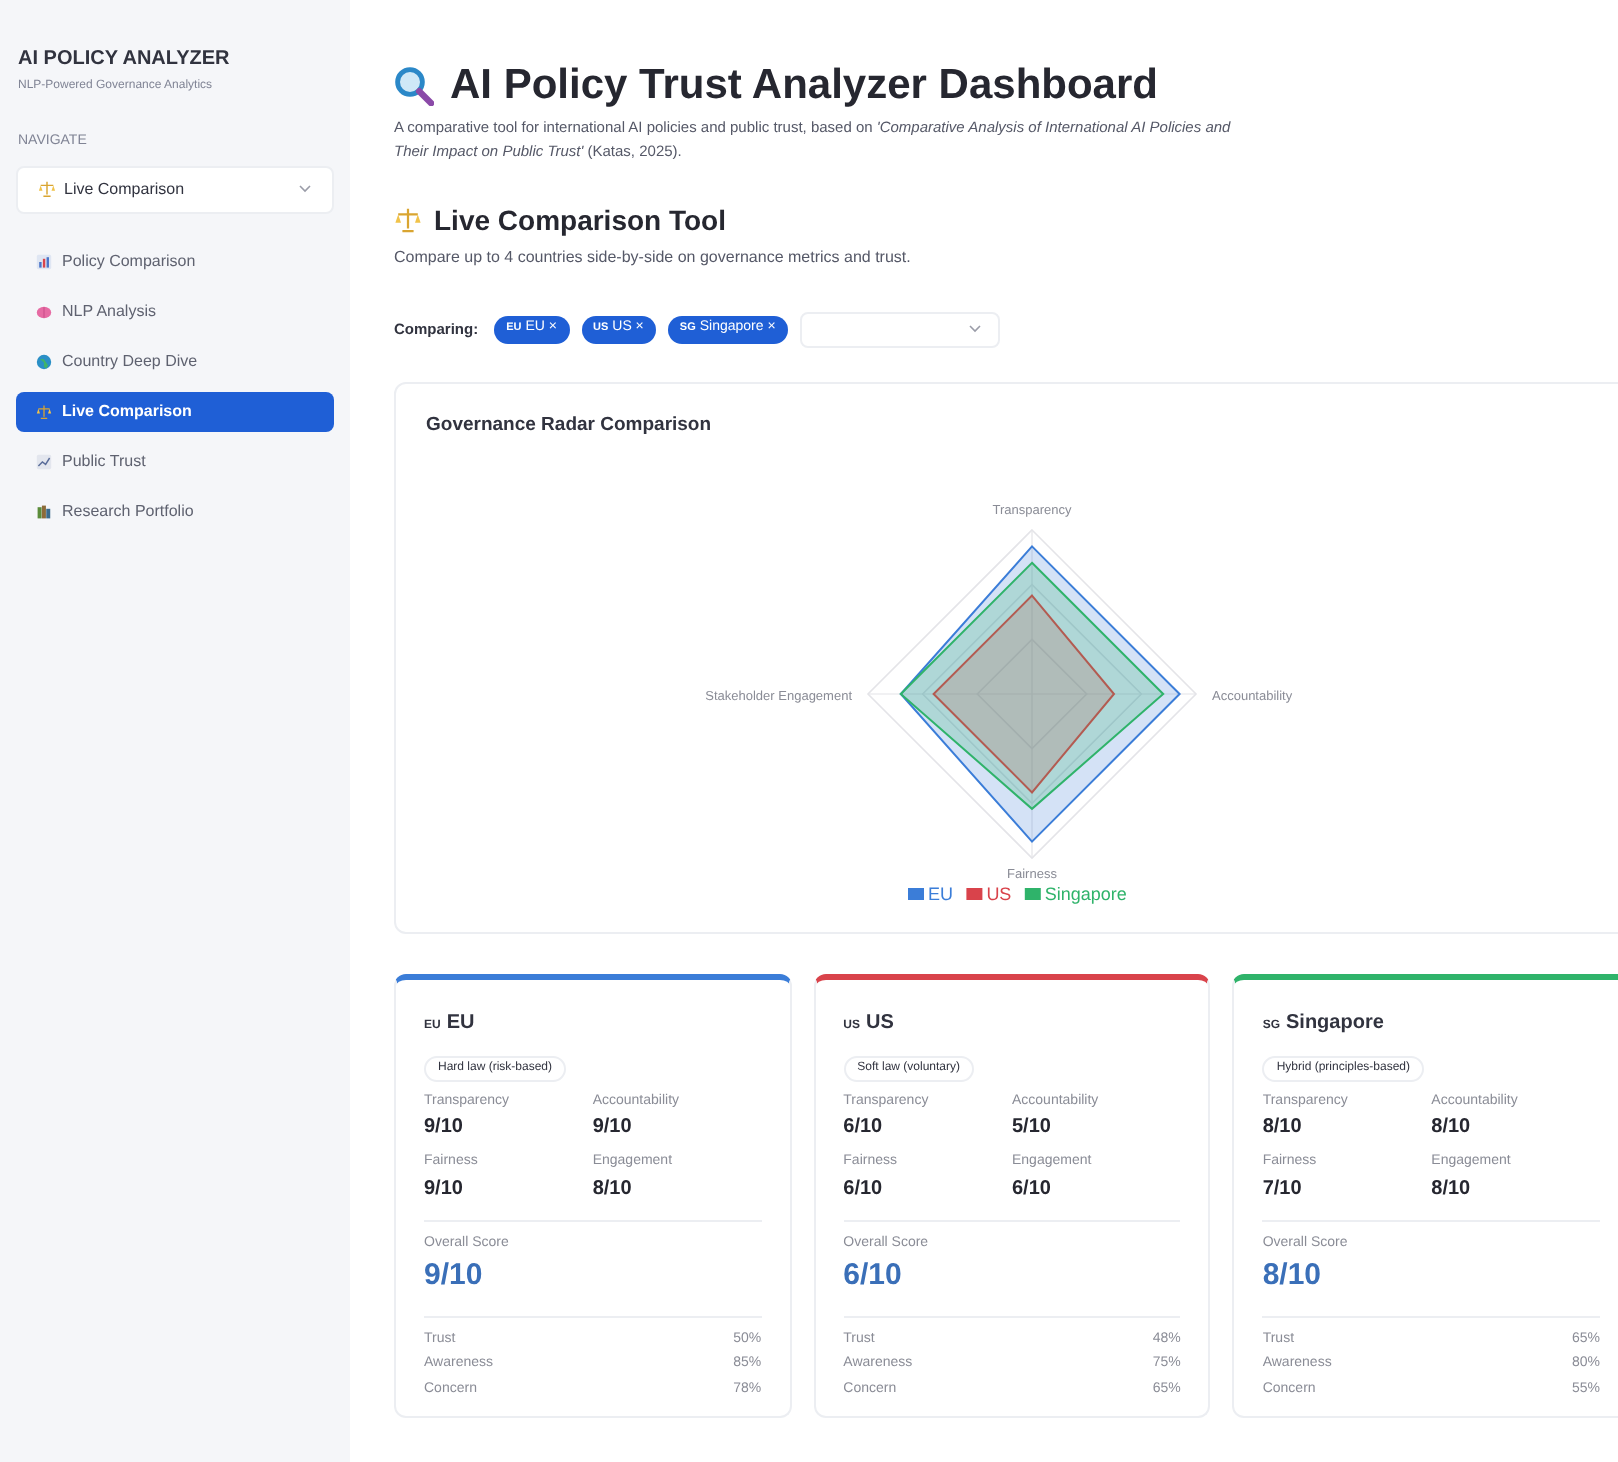  Describe the element at coordinates (175, 411) in the screenshot. I see `nav-item: Live Comparison` at that location.